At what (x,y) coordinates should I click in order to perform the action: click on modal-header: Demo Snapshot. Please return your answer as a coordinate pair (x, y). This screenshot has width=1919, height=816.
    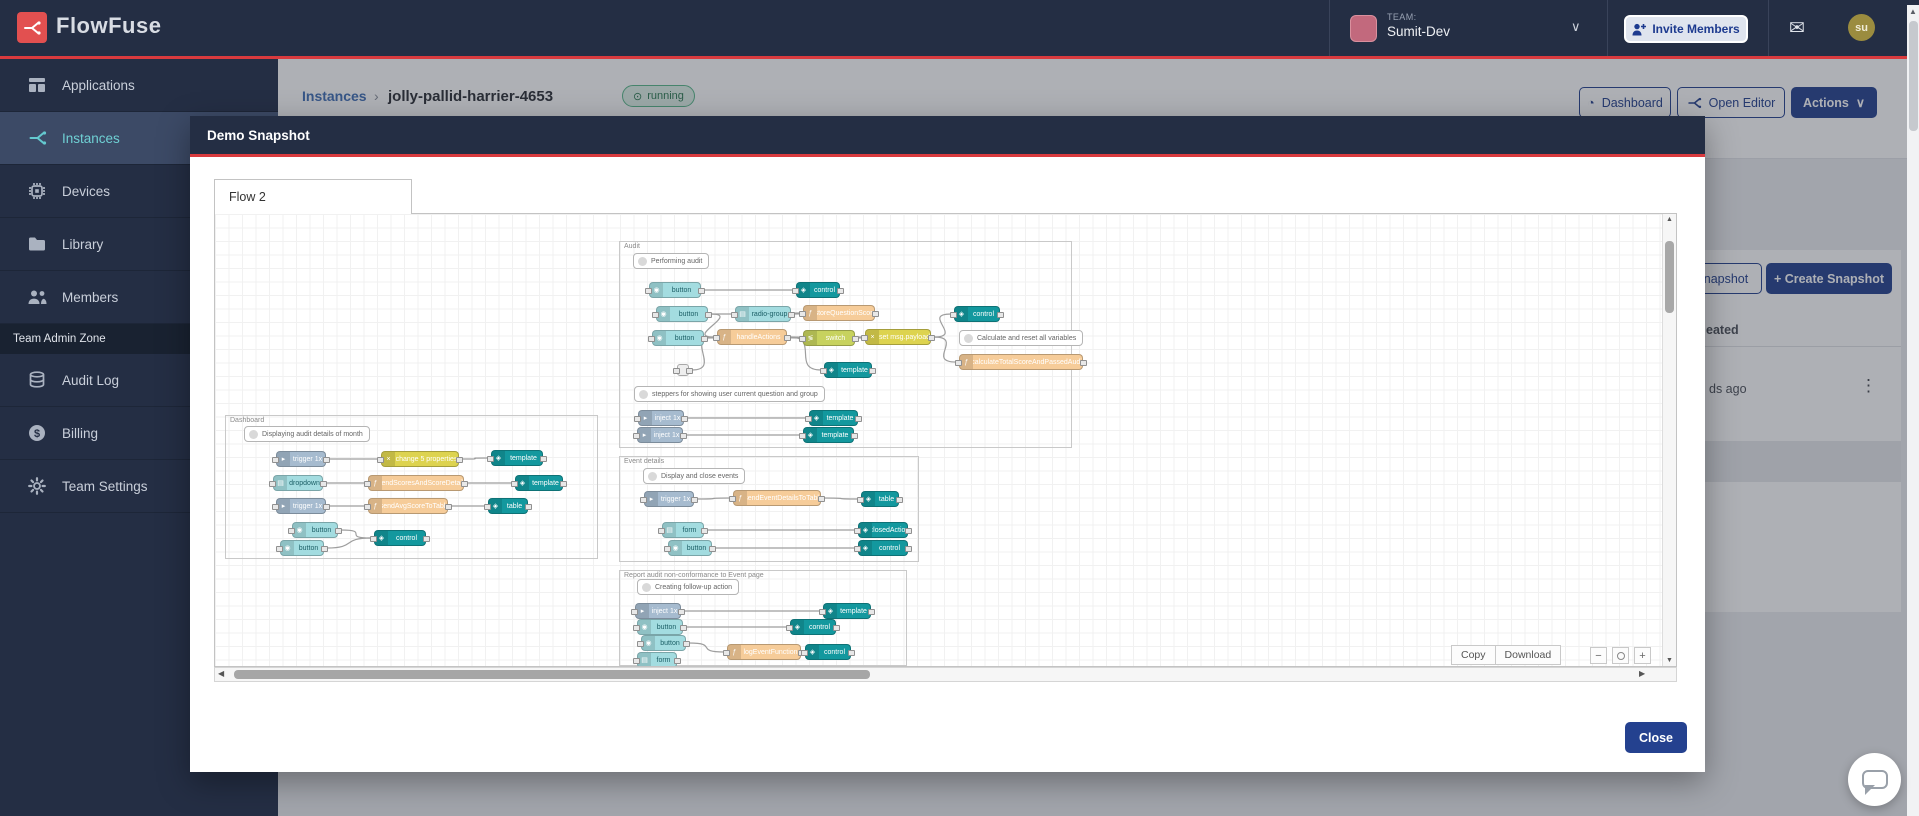
    Looking at the image, I should click on (947, 135).